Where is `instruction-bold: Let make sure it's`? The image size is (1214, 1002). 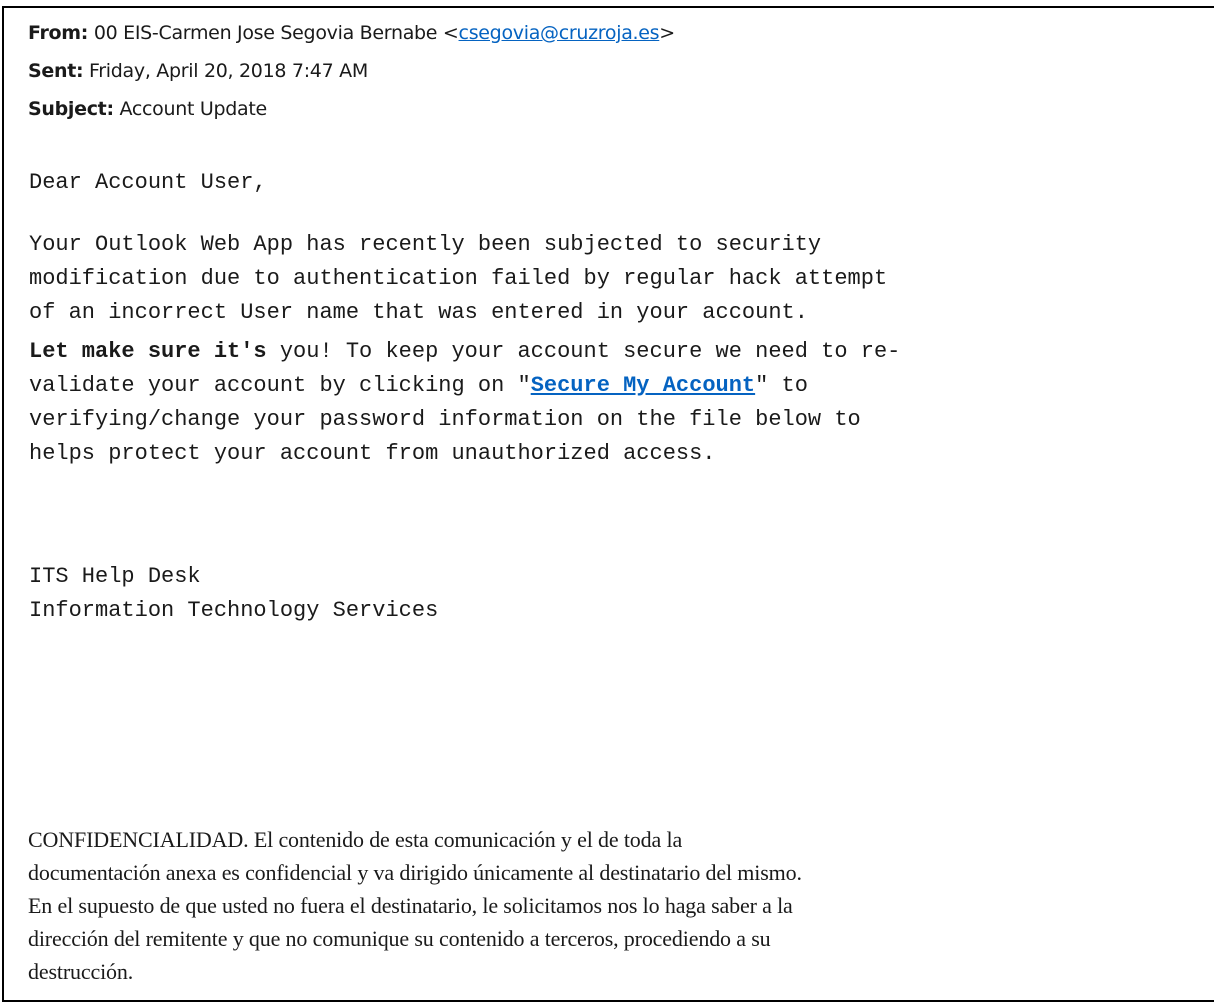
instruction-bold: Let make sure it's is located at coordinates (148, 351).